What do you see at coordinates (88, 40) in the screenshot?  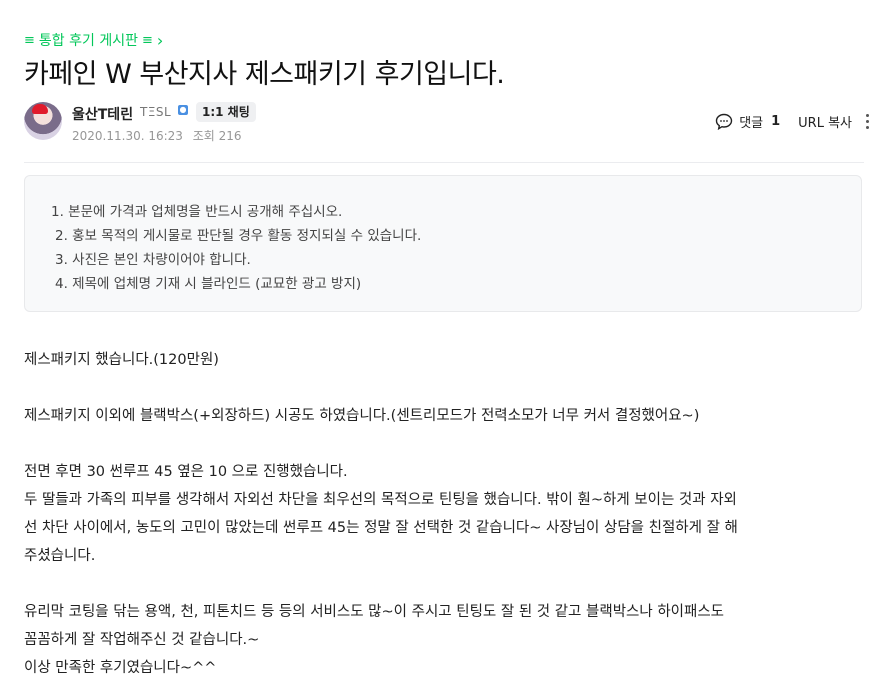 I see `board-link: 통합 후기 게시판` at bounding box center [88, 40].